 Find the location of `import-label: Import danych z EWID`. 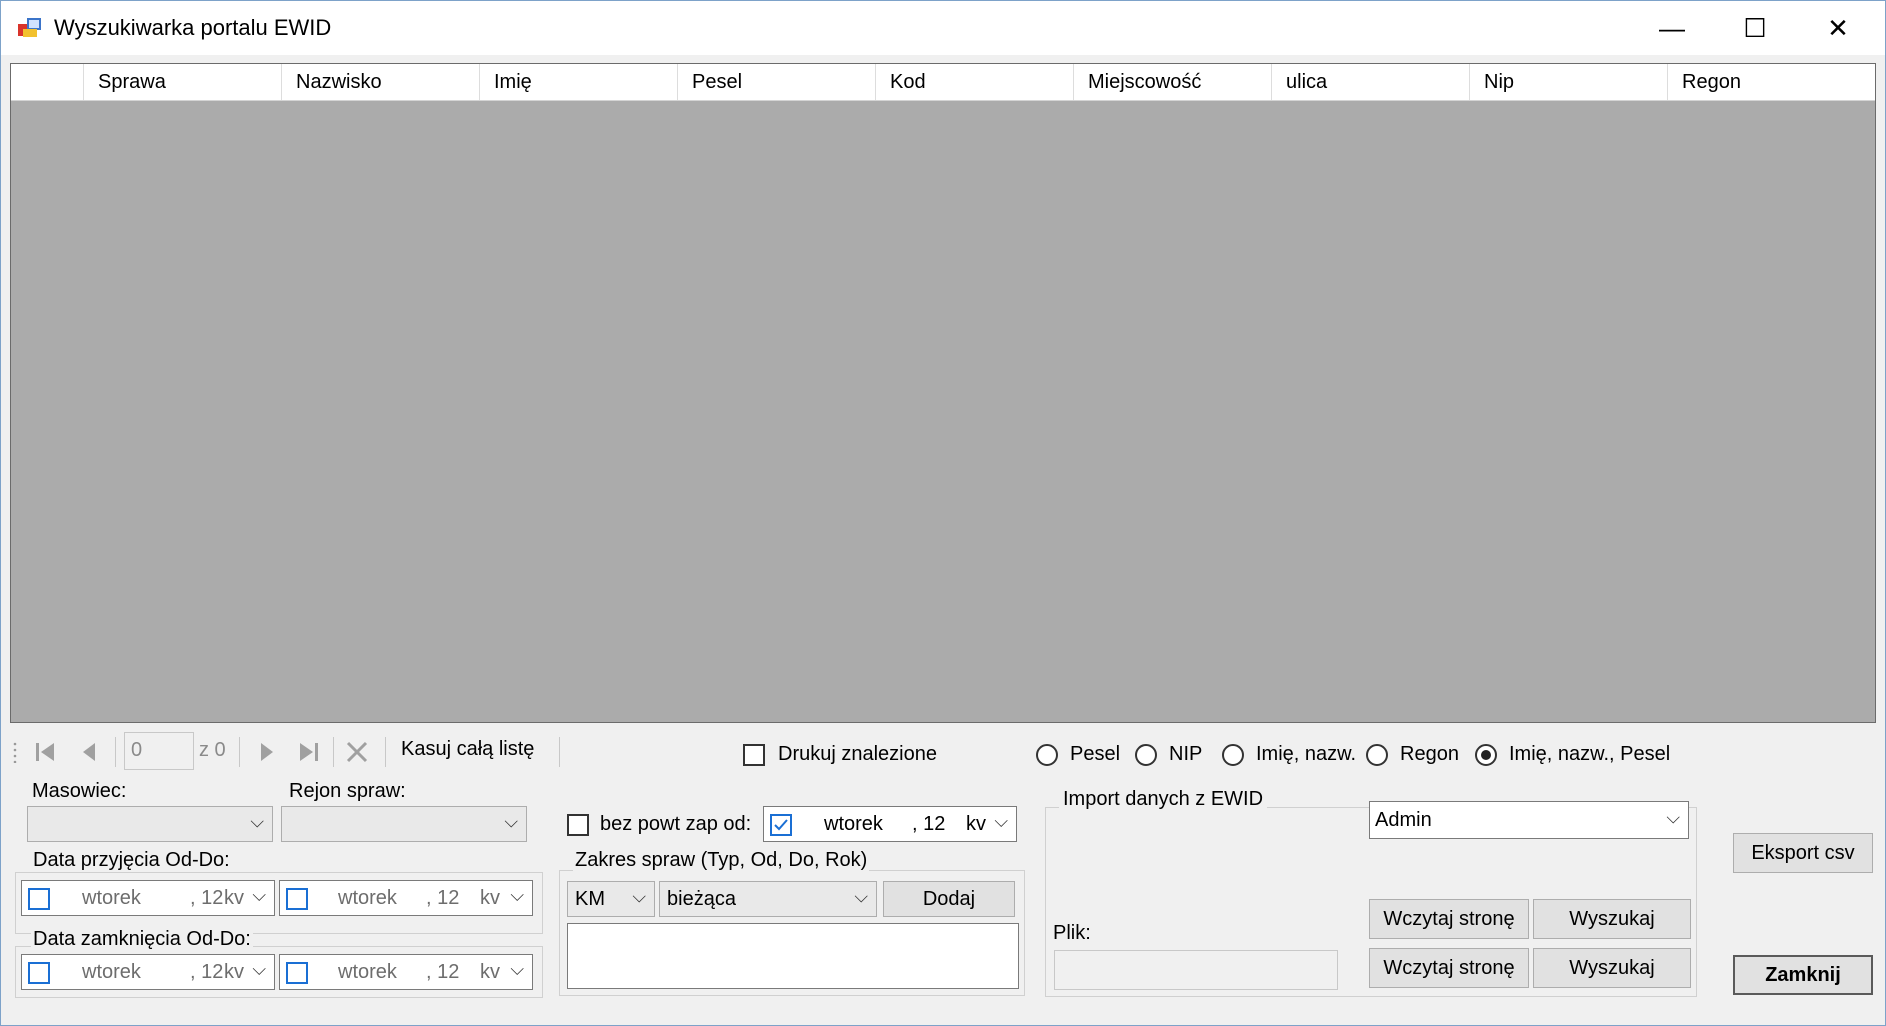

import-label: Import danych z EWID is located at coordinates (1163, 799).